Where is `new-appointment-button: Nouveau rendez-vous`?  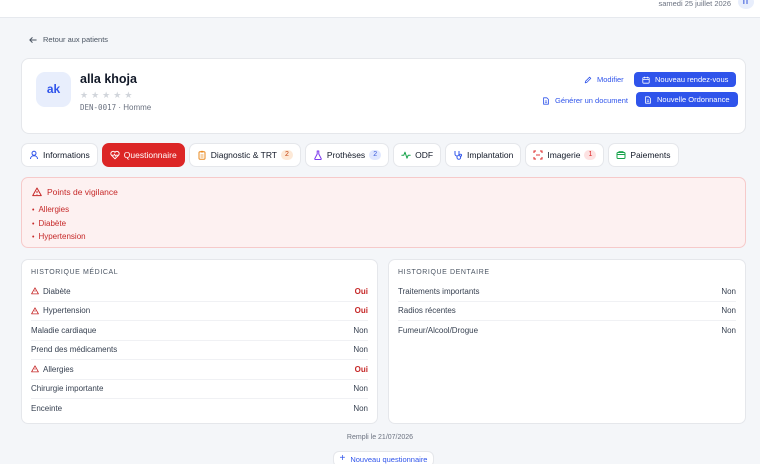 new-appointment-button: Nouveau rendez-vous is located at coordinates (685, 79).